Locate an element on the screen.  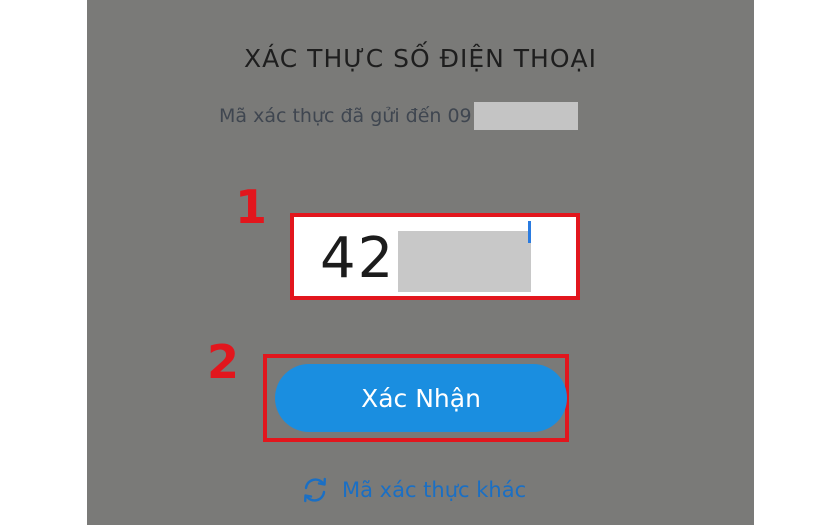
other-code-link: Mã xác thực khác is located at coordinates (413, 490).